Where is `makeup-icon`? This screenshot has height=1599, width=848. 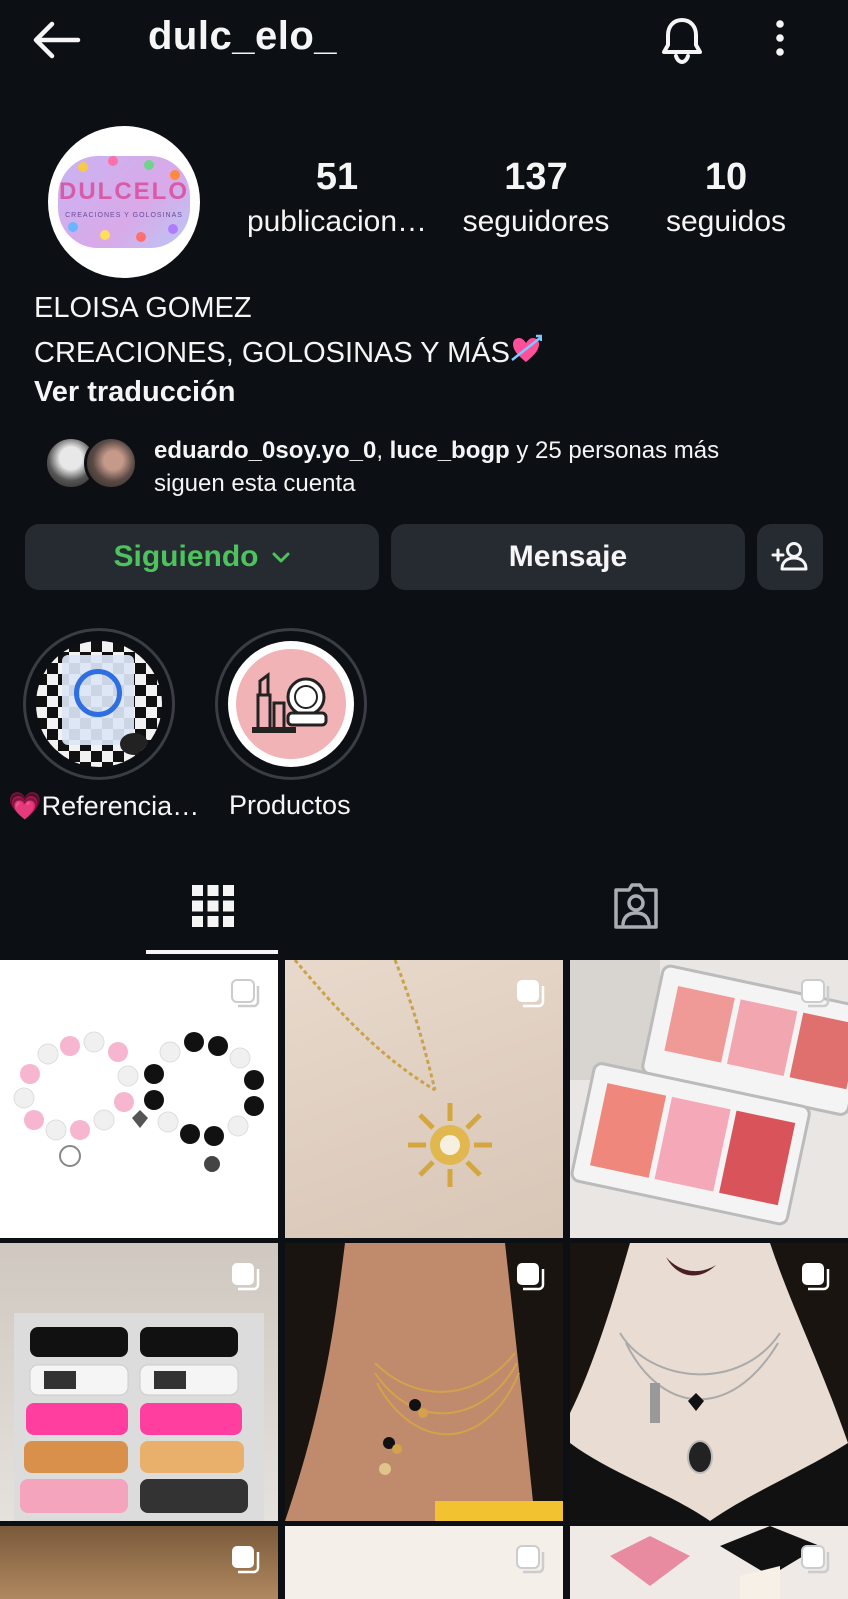 makeup-icon is located at coordinates (290, 702).